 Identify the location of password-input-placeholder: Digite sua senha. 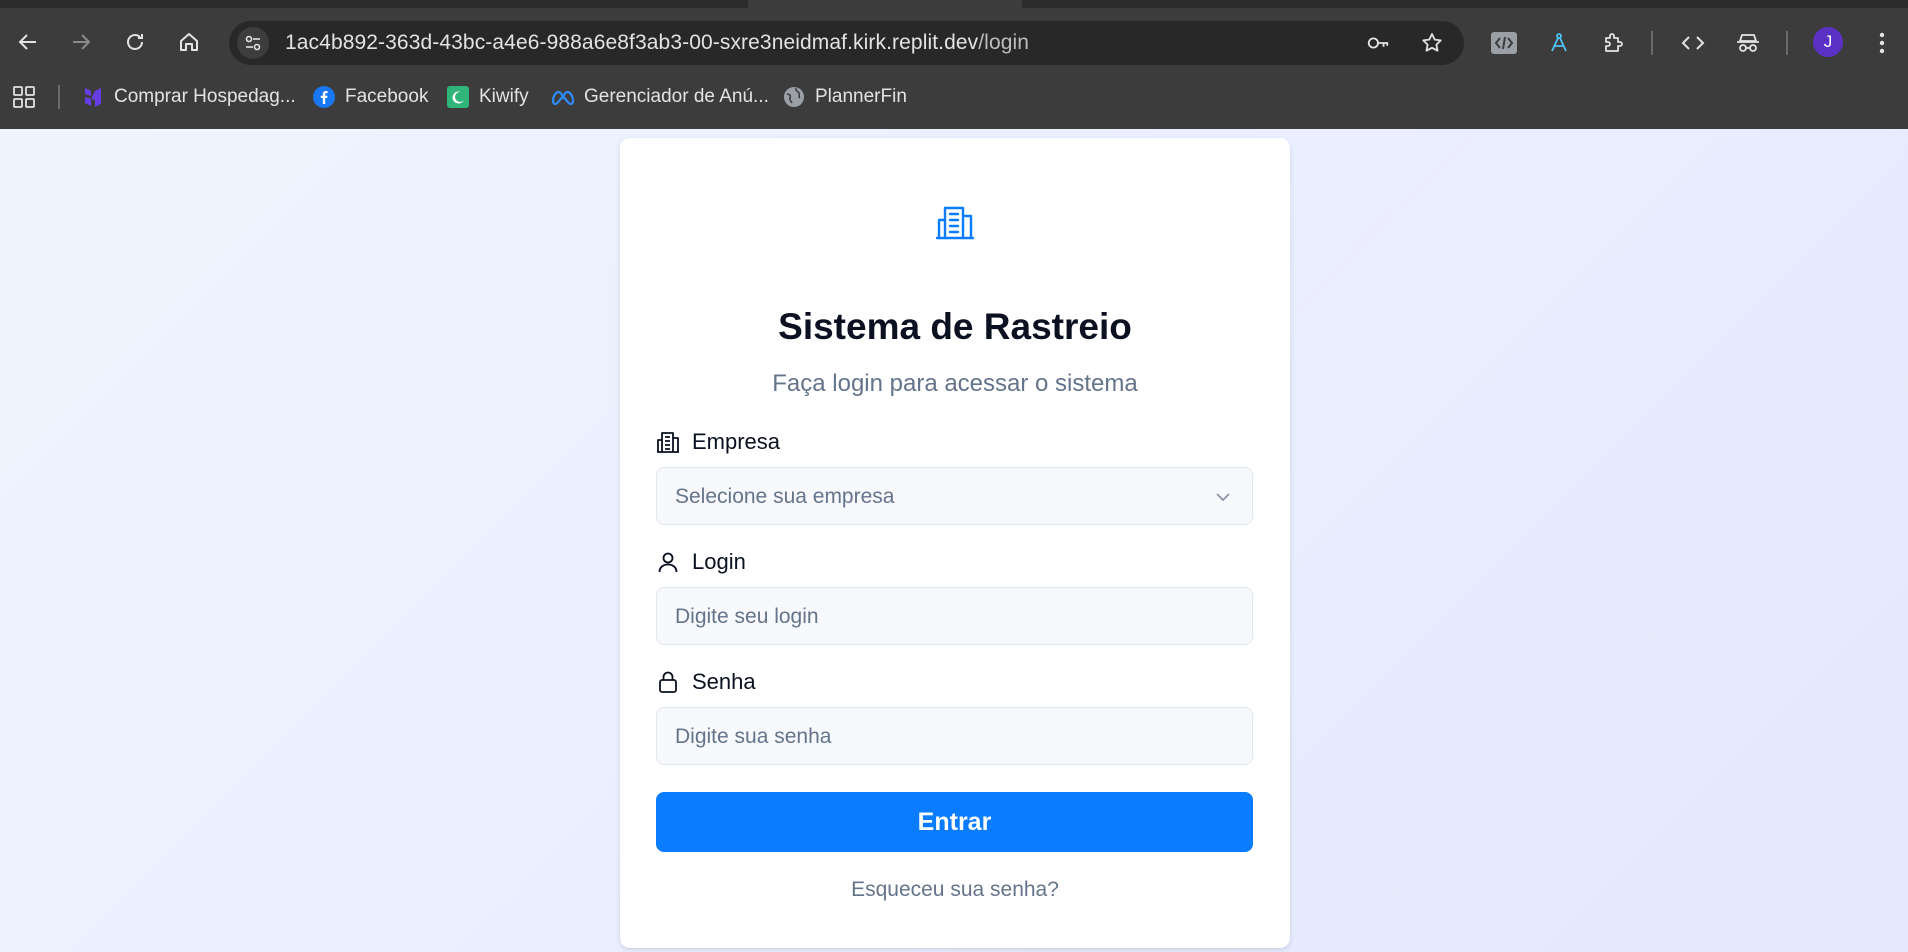
(753, 736).